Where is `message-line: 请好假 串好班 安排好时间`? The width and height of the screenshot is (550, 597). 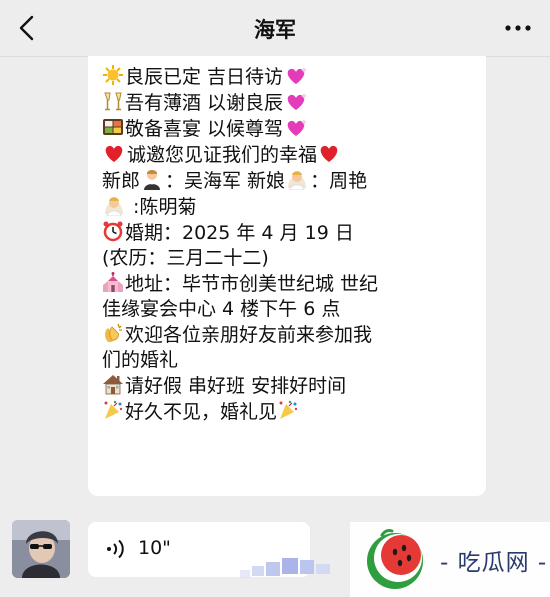
message-line: 请好假 串好班 安排好时间 is located at coordinates (290, 386).